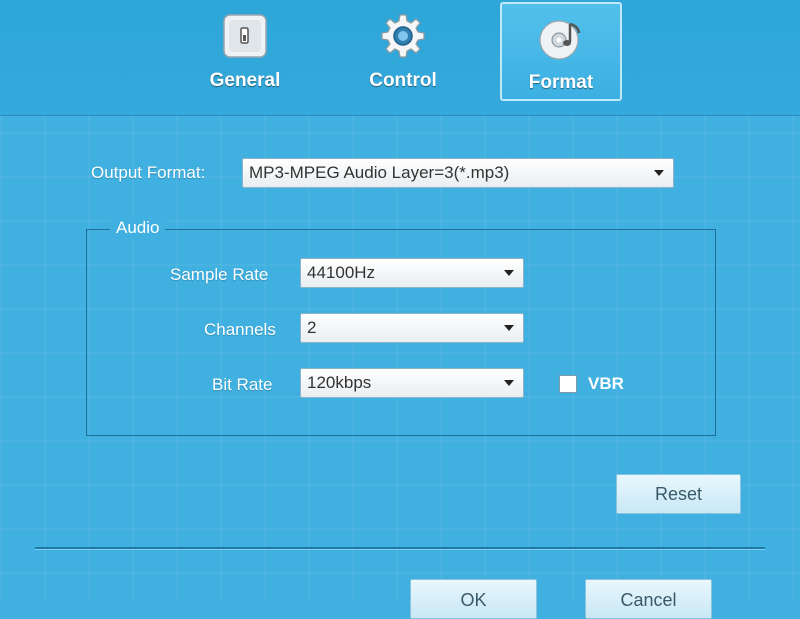 This screenshot has height=619, width=800. What do you see at coordinates (219, 274) in the screenshot?
I see `sample-rate-label: Sample Rate` at bounding box center [219, 274].